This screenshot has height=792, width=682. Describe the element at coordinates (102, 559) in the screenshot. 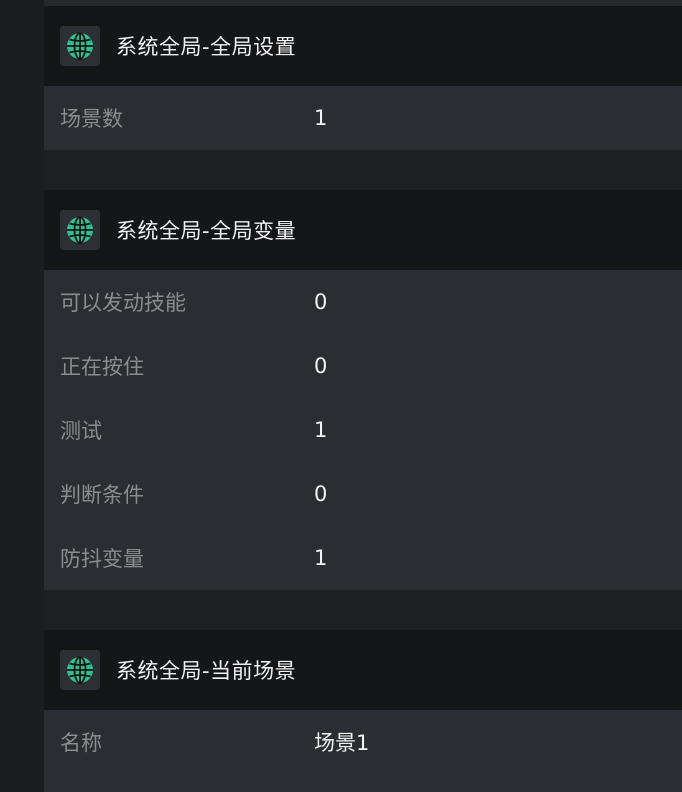

I see `property-label: 防抖变量` at that location.